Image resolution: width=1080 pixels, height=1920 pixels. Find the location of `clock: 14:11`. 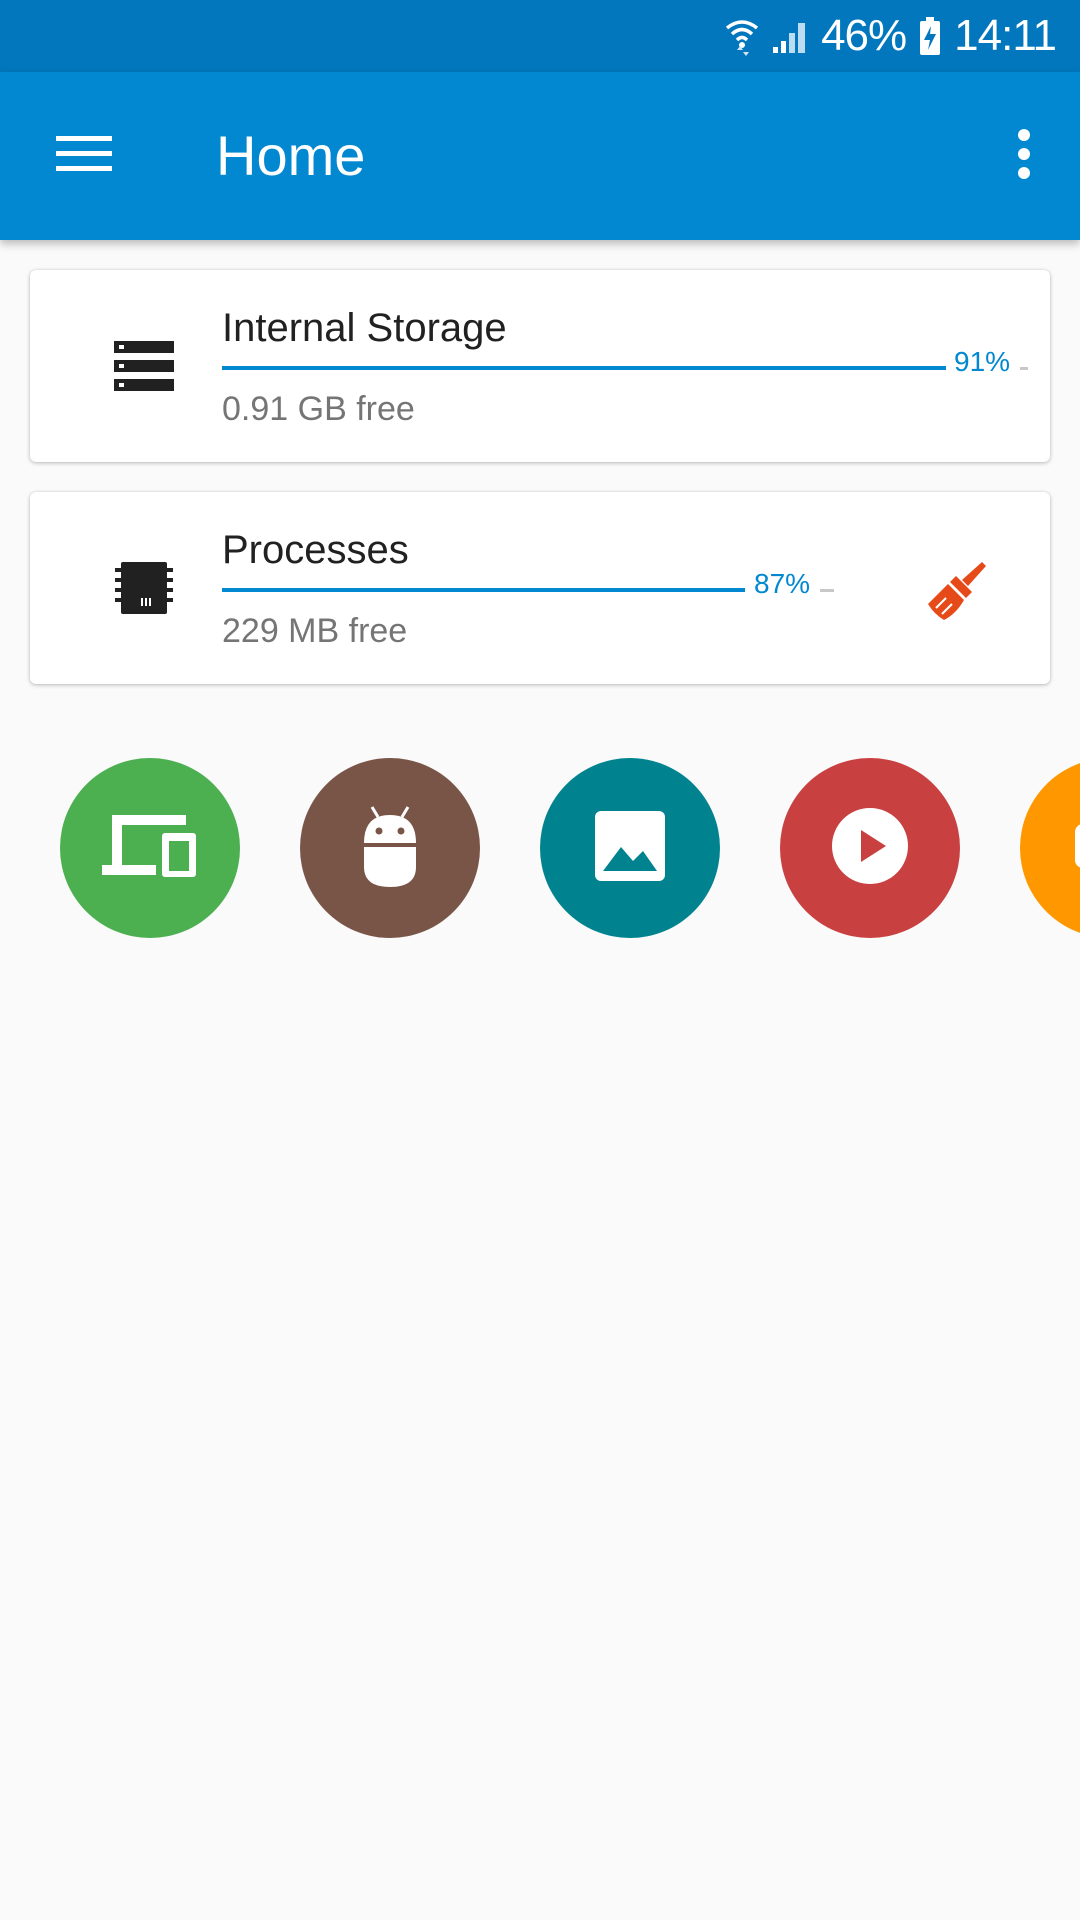

clock: 14:11 is located at coordinates (1005, 35).